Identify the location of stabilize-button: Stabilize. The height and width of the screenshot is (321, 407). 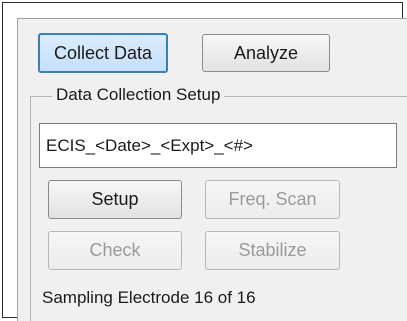
(272, 250).